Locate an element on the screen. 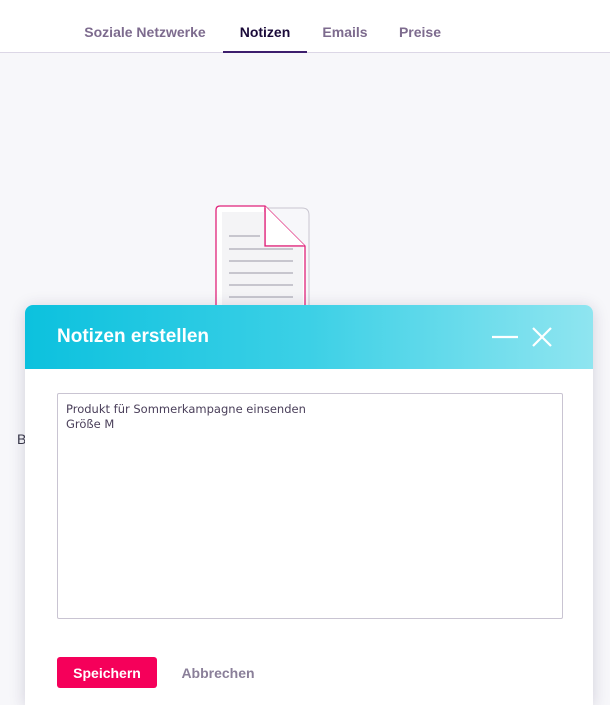 This screenshot has height=705, width=610. minimize-button is located at coordinates (505, 337).